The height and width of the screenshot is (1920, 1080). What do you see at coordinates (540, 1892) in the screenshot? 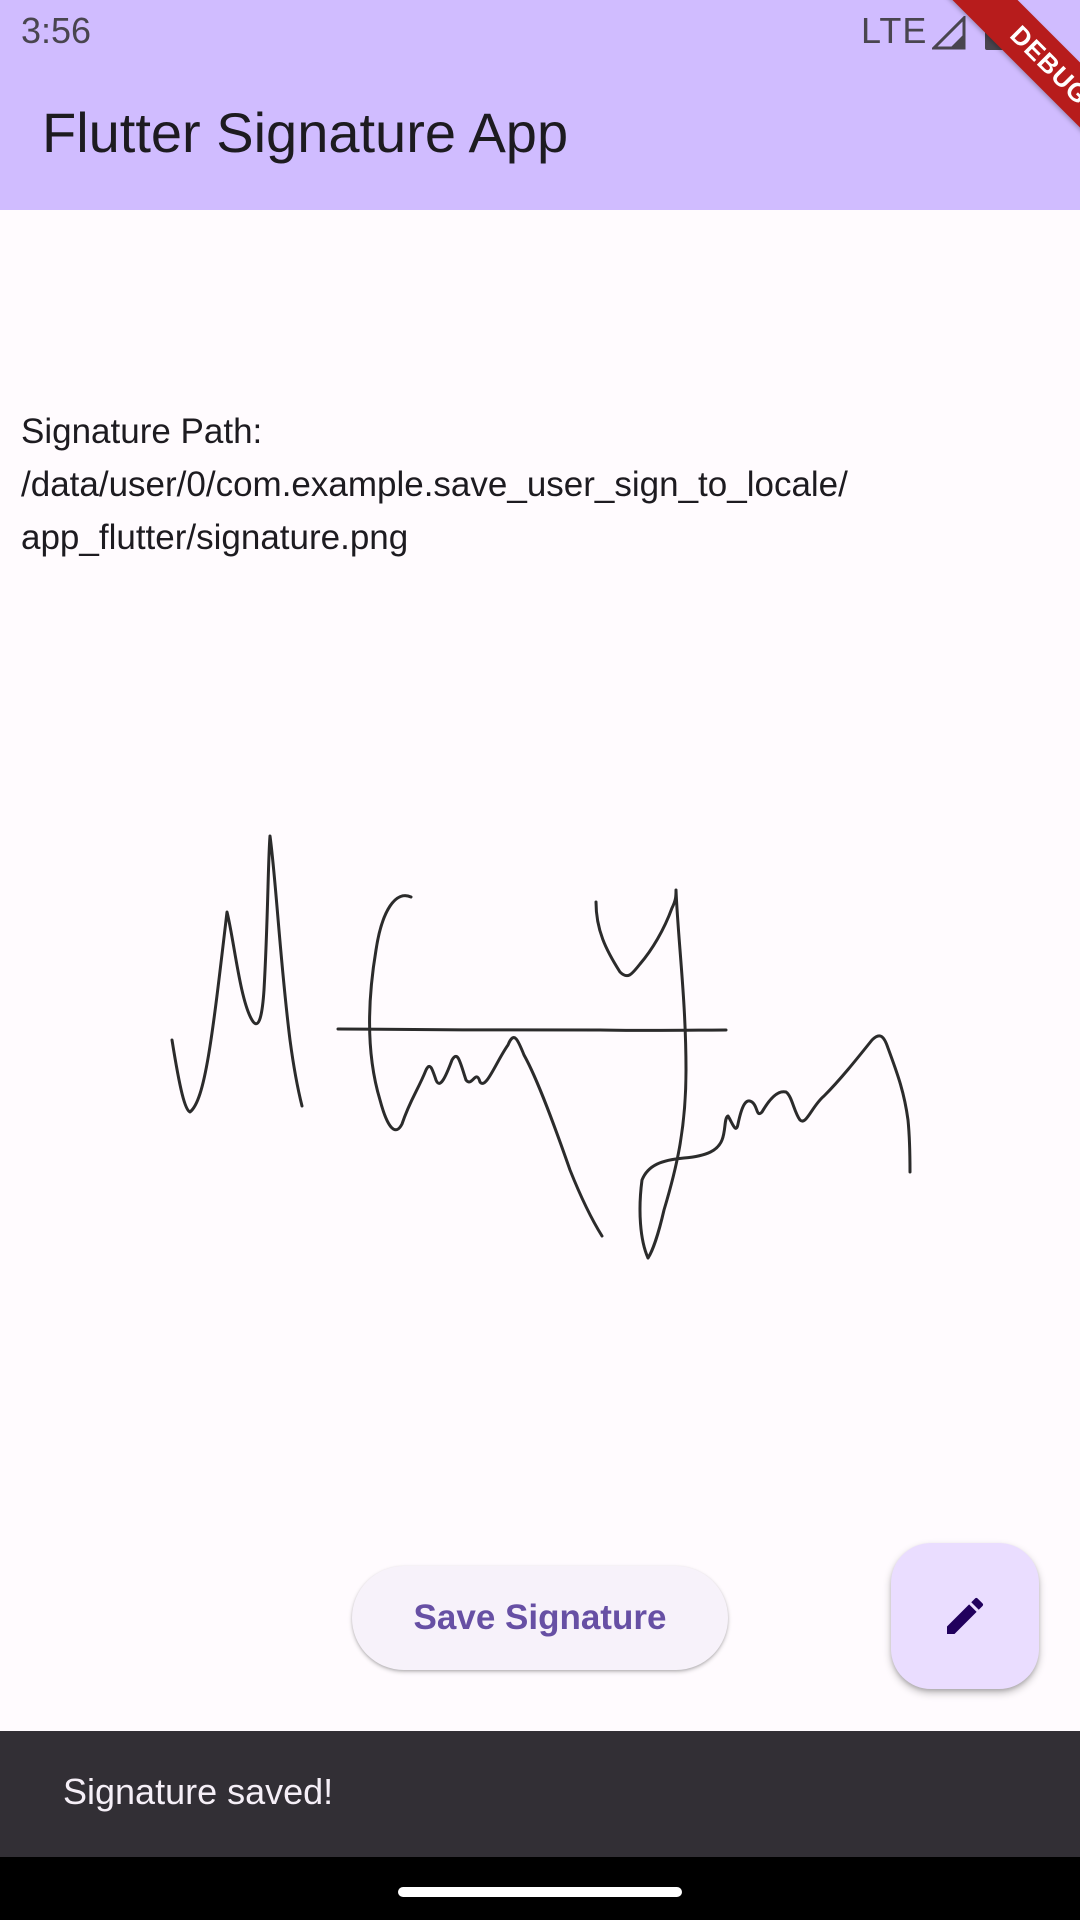
I see `home-indicator` at bounding box center [540, 1892].